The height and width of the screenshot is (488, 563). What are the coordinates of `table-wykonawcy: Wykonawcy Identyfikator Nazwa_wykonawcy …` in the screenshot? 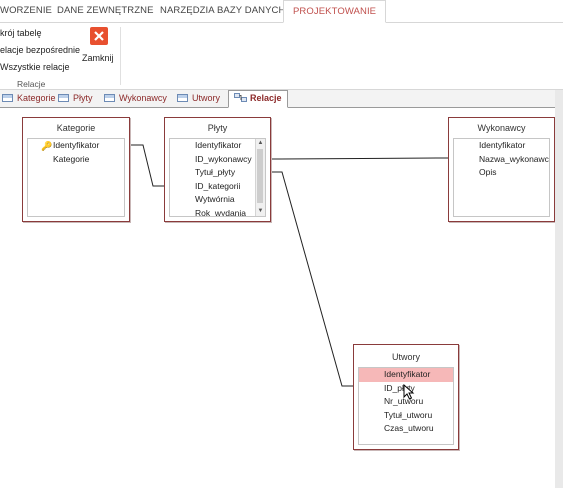 It's located at (501, 169).